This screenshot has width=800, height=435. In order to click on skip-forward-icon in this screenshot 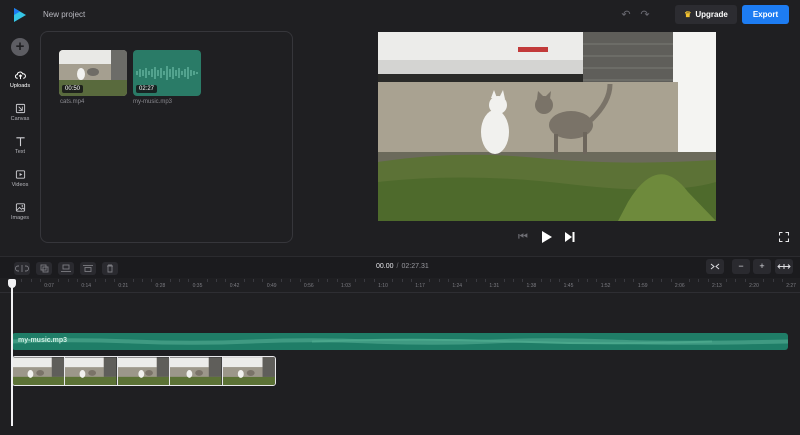, I will do `click(569, 238)`.